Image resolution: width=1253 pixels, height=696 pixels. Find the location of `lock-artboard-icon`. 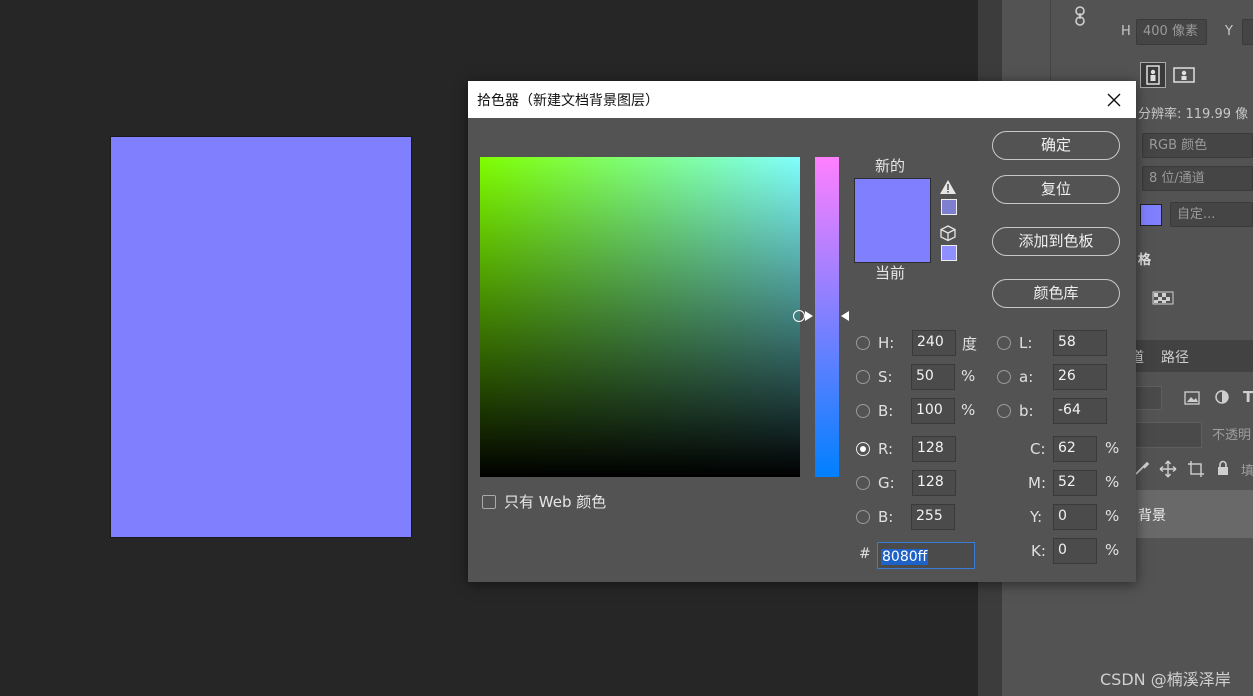

lock-artboard-icon is located at coordinates (1196, 471).